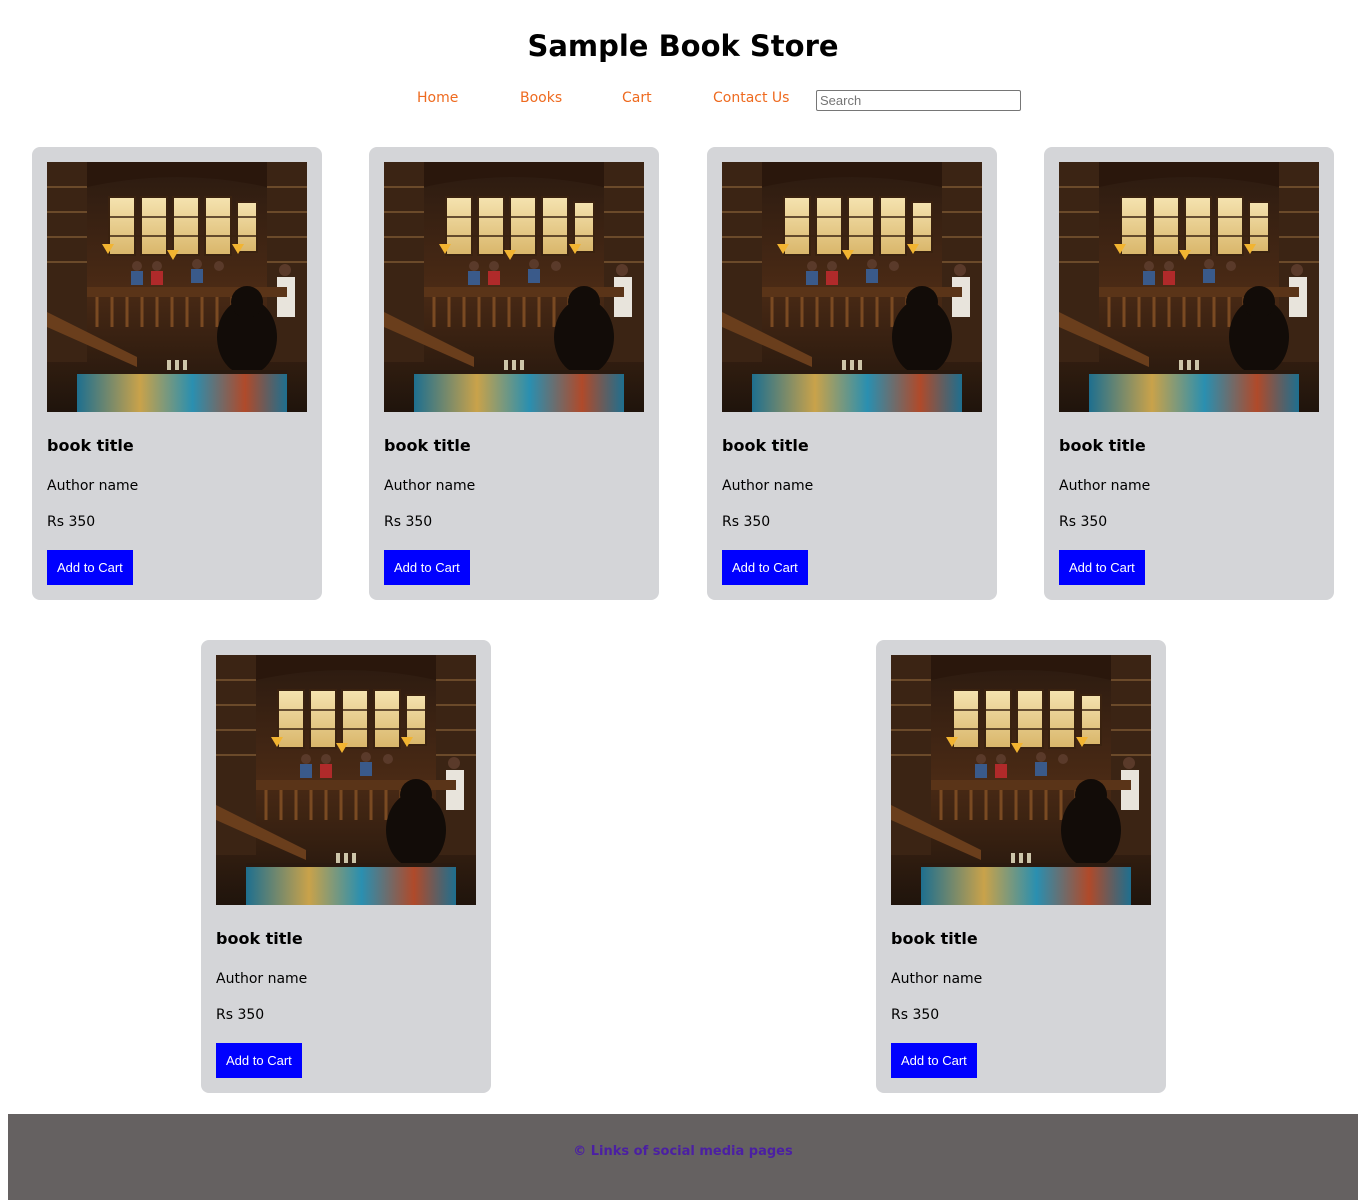 The width and height of the screenshot is (1366, 1200). Describe the element at coordinates (918, 100) in the screenshot. I see `search-input` at that location.